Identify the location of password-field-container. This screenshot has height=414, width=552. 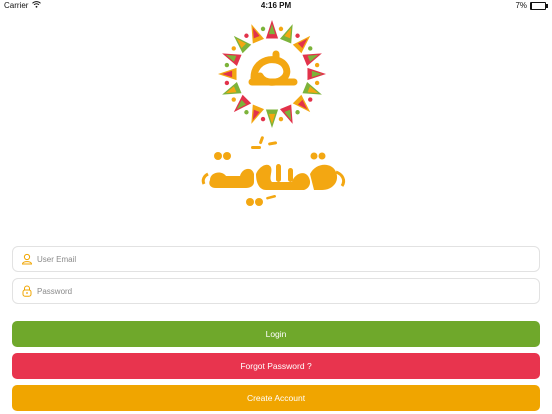
(276, 291).